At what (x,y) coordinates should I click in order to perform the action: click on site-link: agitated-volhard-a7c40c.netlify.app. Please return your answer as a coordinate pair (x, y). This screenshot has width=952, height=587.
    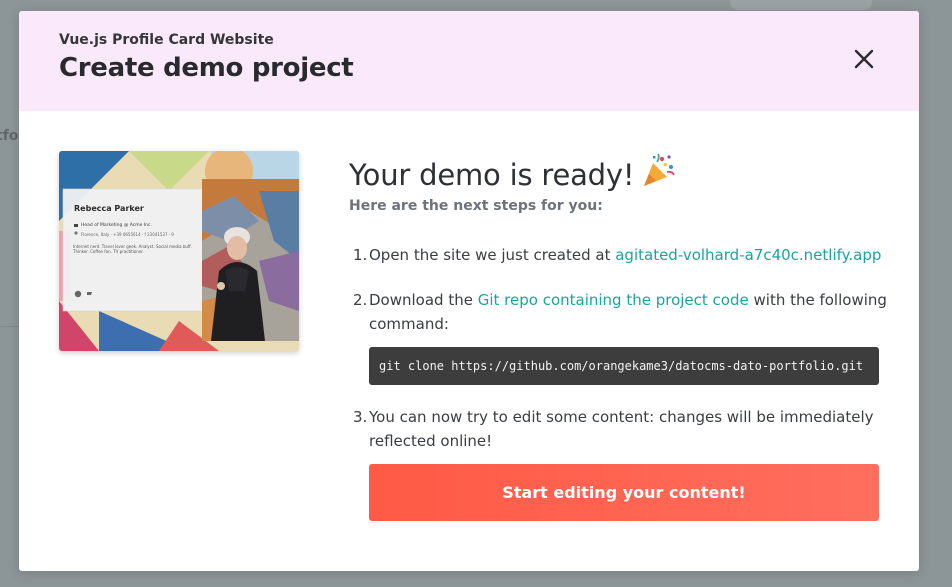
    Looking at the image, I should click on (748, 255).